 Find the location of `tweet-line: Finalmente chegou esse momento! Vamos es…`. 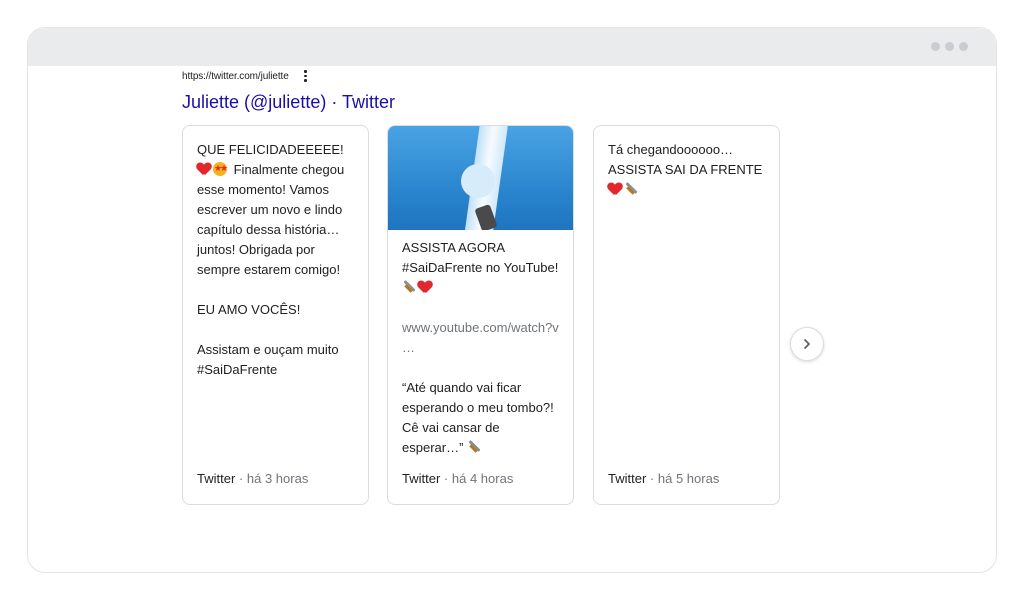

tweet-line: Finalmente chegou esse momento! Vamos es… is located at coordinates (272, 219).